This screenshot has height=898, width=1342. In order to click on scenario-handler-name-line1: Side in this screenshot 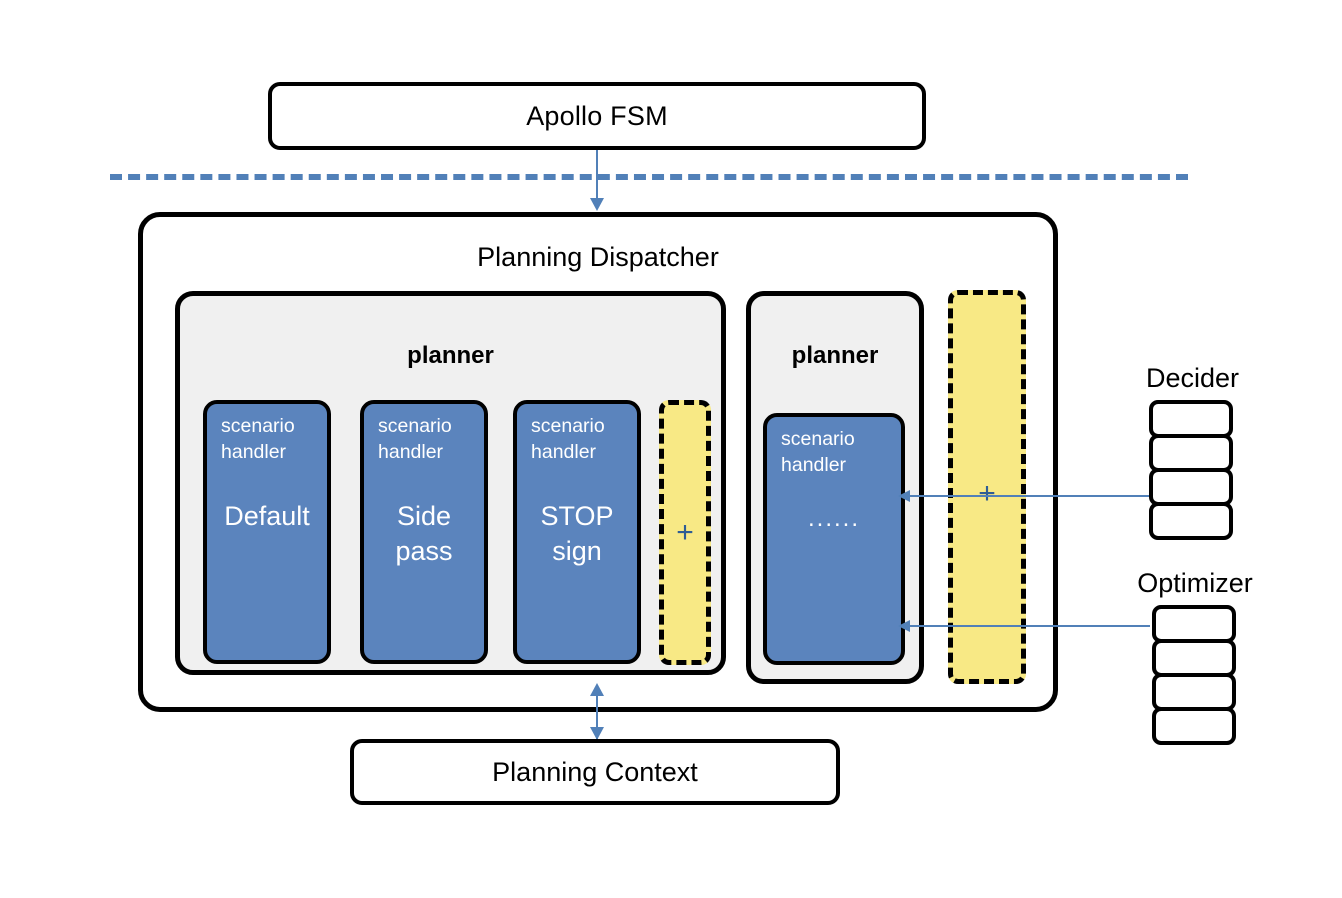, I will do `click(424, 516)`.